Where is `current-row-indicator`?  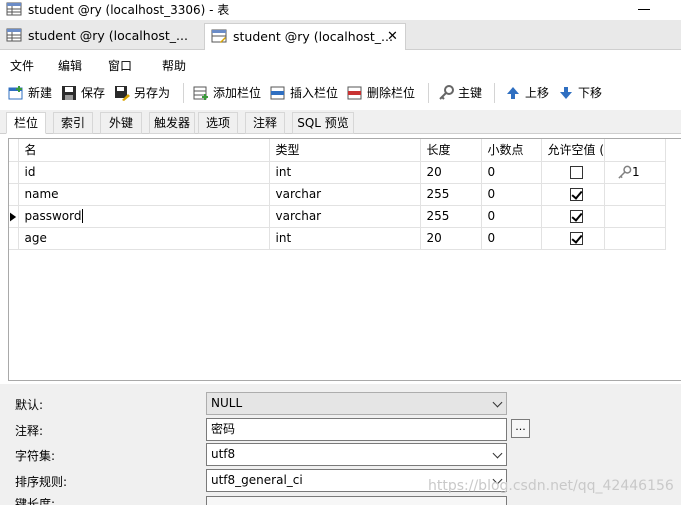
current-row-indicator is located at coordinates (14, 216).